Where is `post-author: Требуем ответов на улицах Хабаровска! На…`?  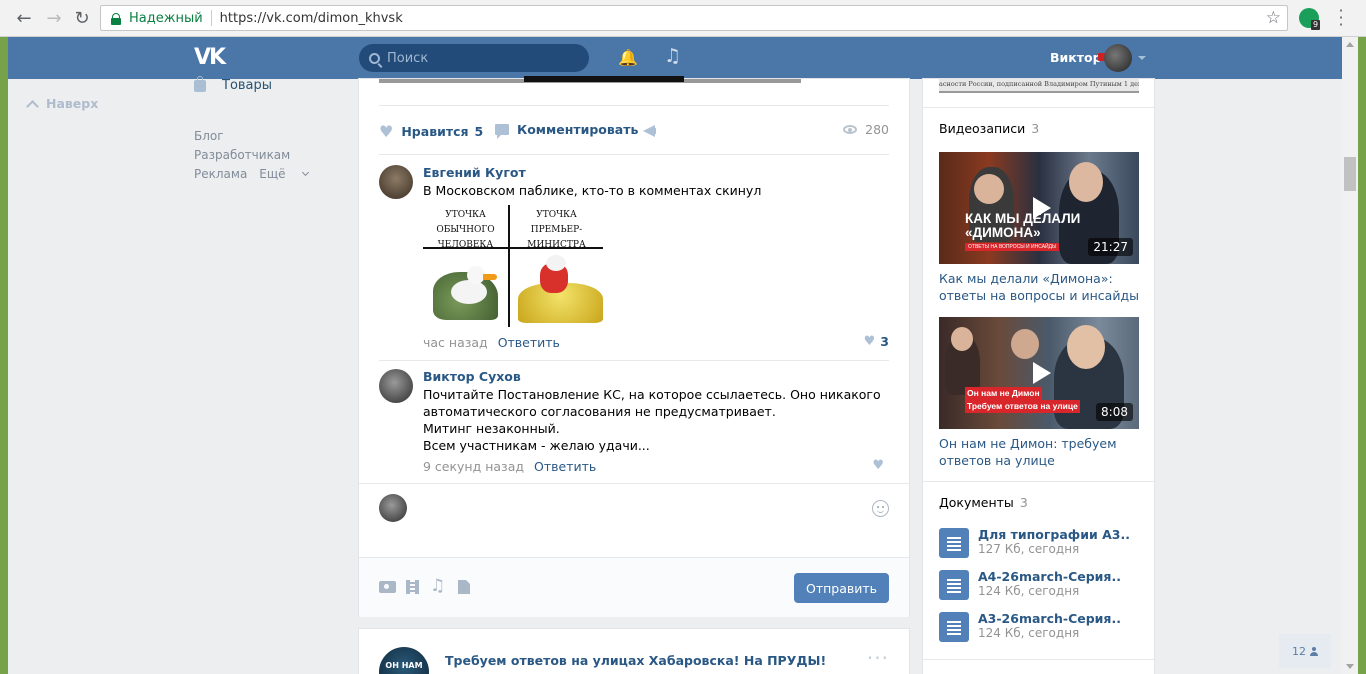
post-author: Требуем ответов на улицах Хабаровска! На… is located at coordinates (635, 660).